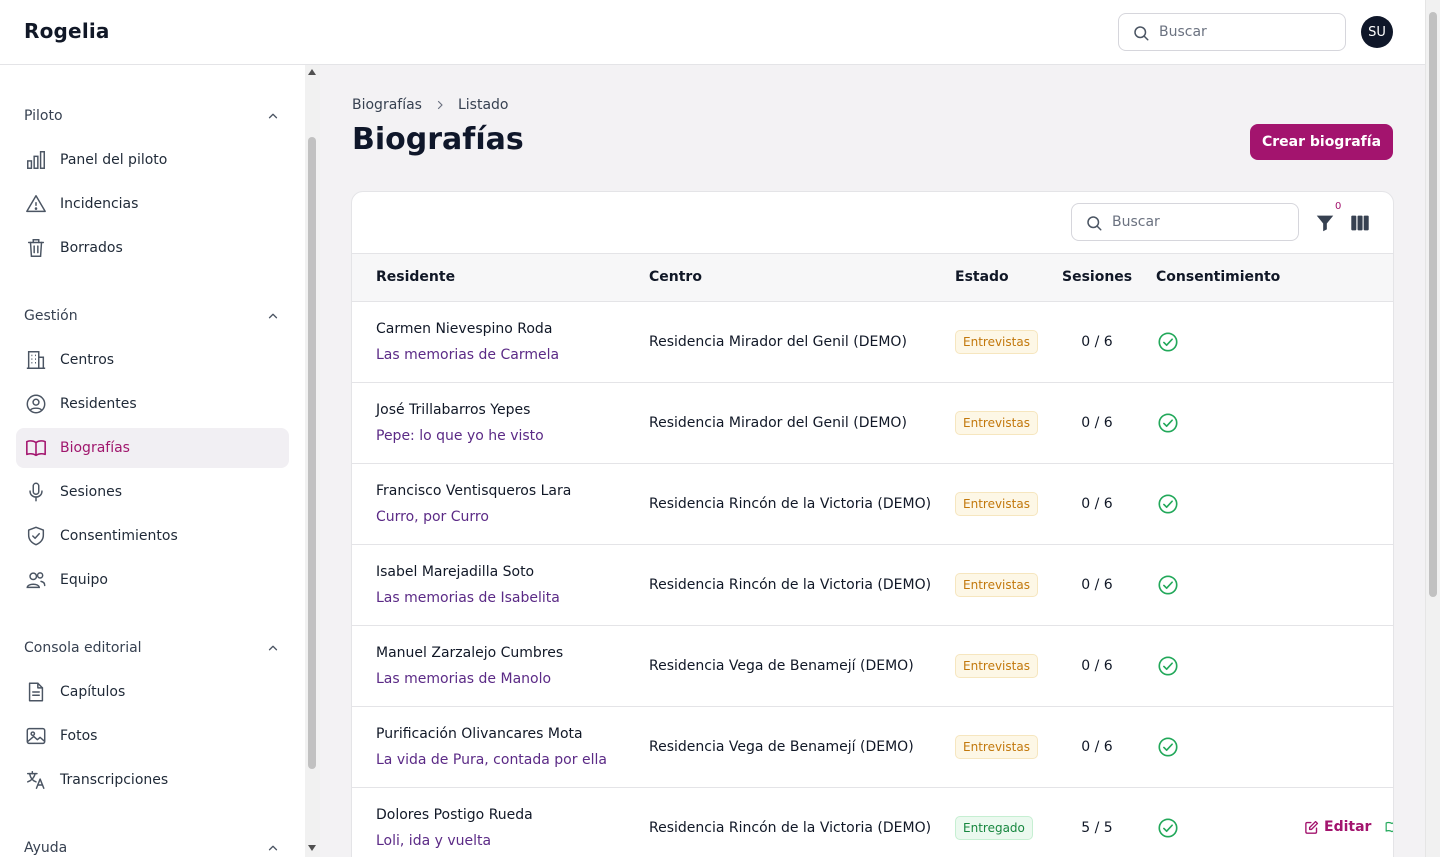 The height and width of the screenshot is (857, 1440). What do you see at coordinates (1338, 207) in the screenshot?
I see `filter-count-badge: 0` at bounding box center [1338, 207].